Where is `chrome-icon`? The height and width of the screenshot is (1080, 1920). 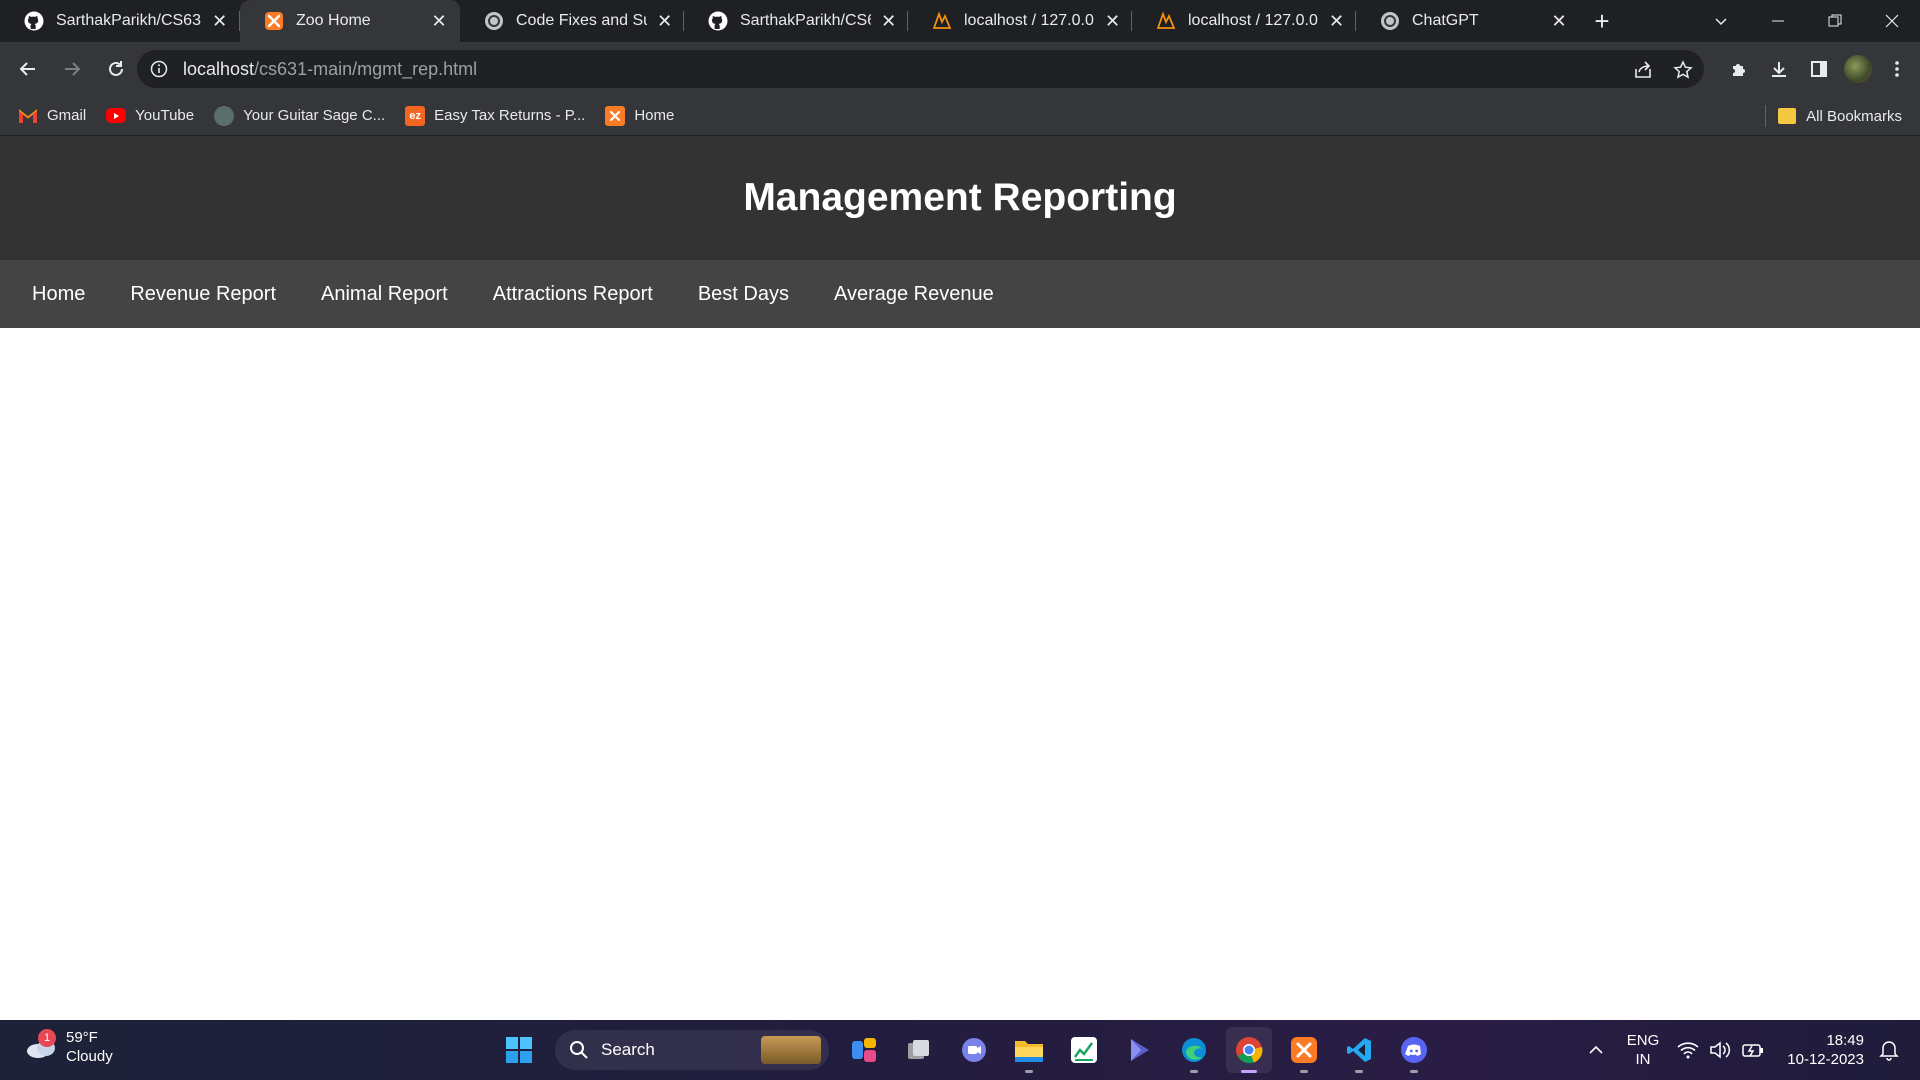 chrome-icon is located at coordinates (1249, 1050).